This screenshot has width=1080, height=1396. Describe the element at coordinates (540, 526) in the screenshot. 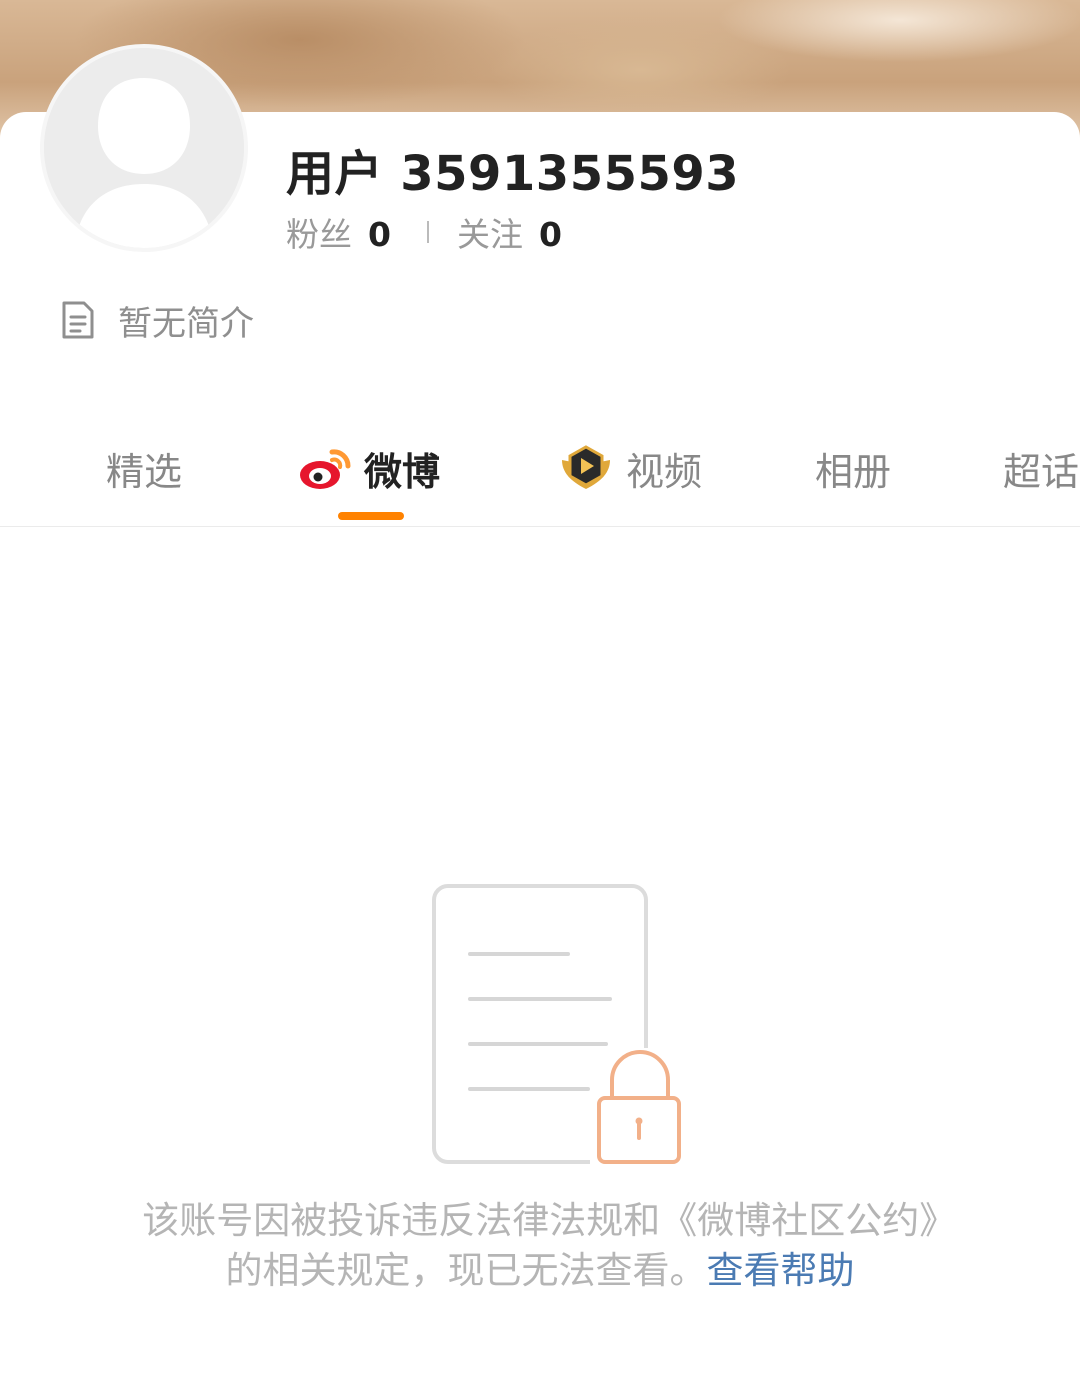

I see `tabs-divider` at that location.